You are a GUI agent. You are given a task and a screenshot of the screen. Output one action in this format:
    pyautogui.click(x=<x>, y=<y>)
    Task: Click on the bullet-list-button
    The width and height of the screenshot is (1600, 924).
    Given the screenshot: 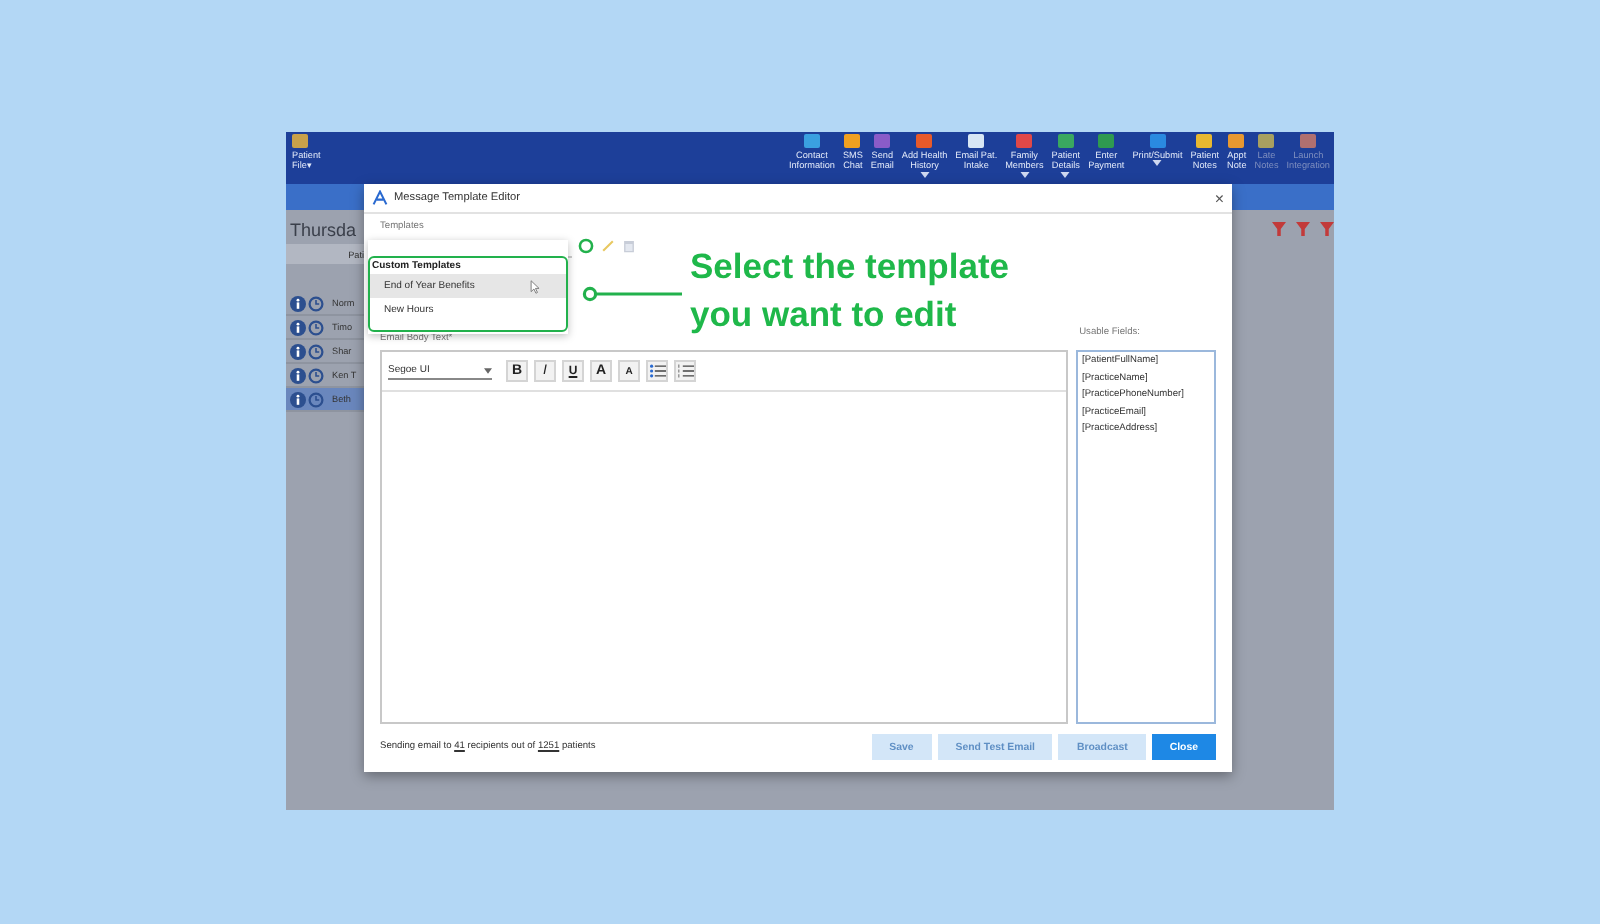 What is the action you would take?
    pyautogui.click(x=657, y=371)
    